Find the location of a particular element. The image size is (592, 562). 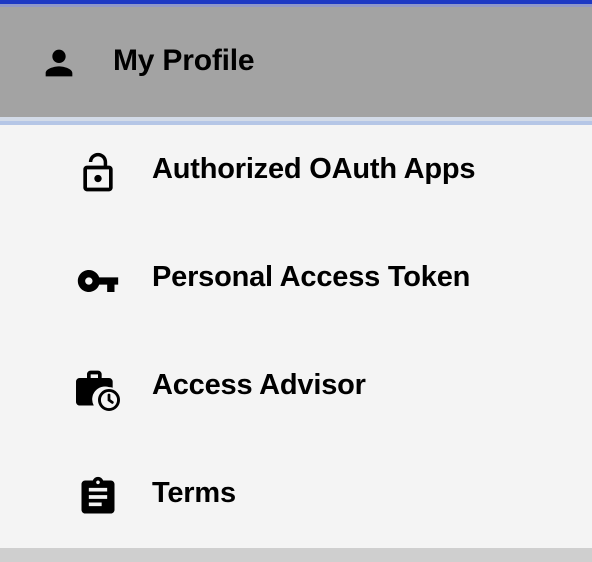

menu-item-label: Terms is located at coordinates (194, 493).